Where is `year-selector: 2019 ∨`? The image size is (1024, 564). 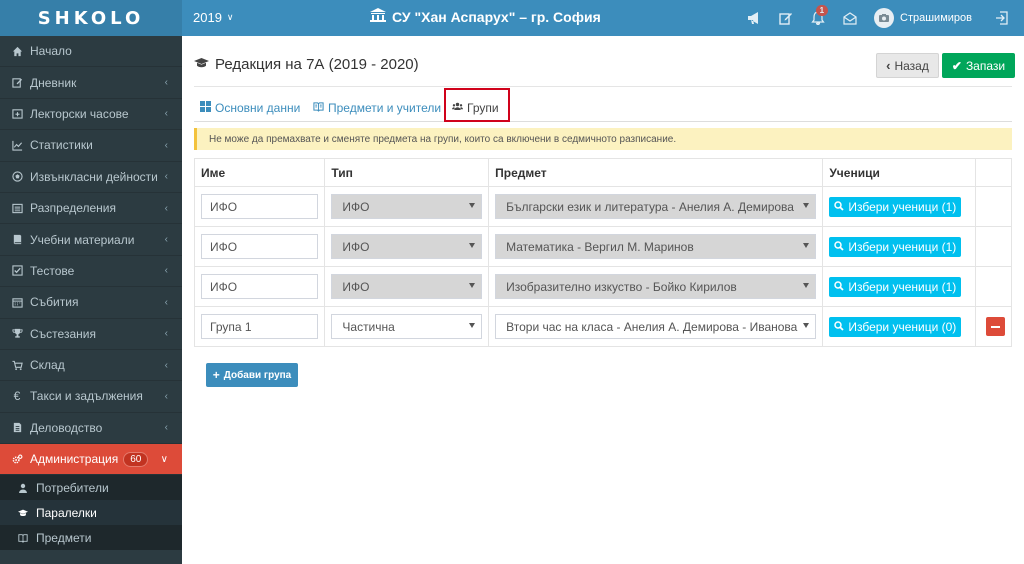 year-selector: 2019 ∨ is located at coordinates (213, 17).